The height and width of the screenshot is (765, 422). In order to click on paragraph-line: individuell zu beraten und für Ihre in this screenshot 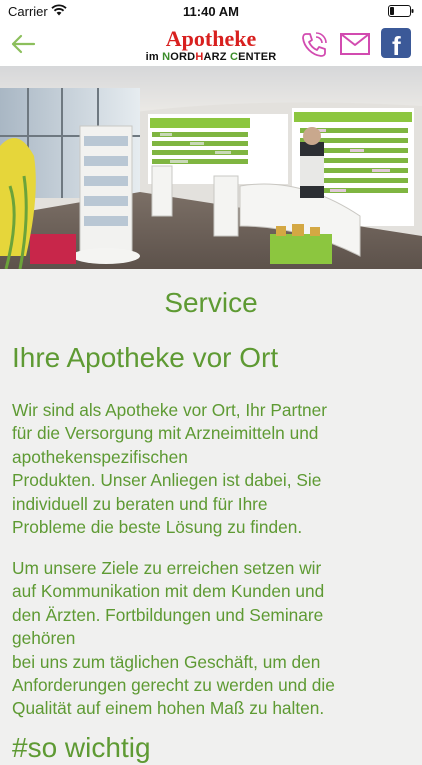, I will do `click(140, 503)`.